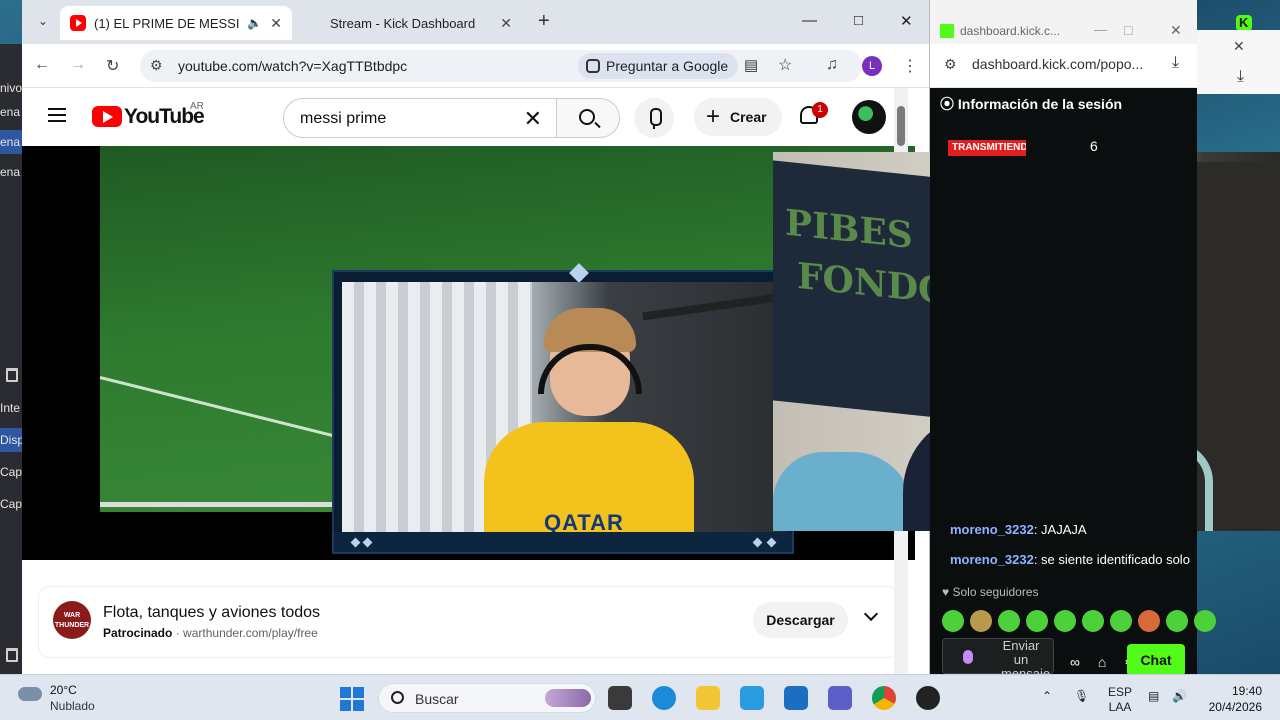 This screenshot has height=720, width=1280. What do you see at coordinates (352, 699) in the screenshot?
I see `start-button-icon` at bounding box center [352, 699].